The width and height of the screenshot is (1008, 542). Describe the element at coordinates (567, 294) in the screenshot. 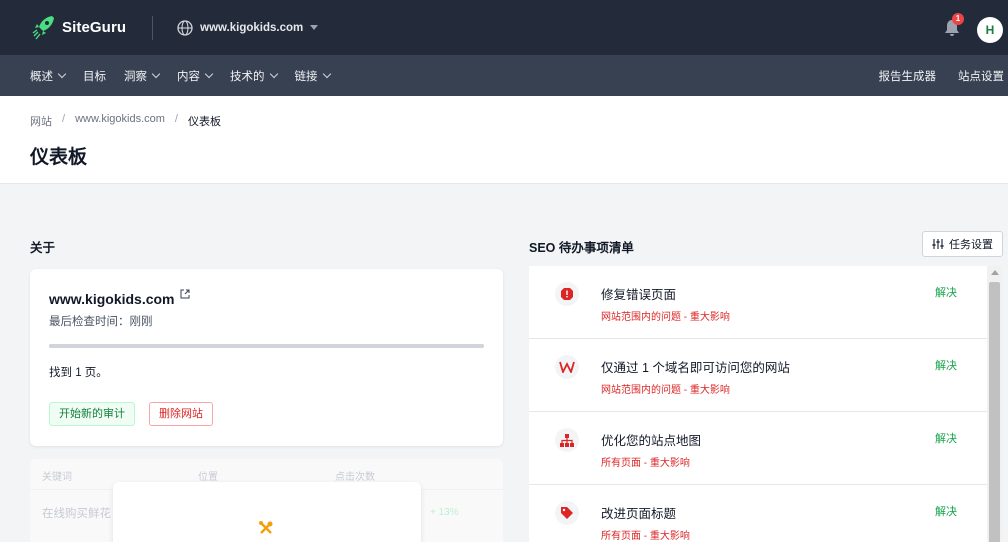

I see `error-icon` at that location.